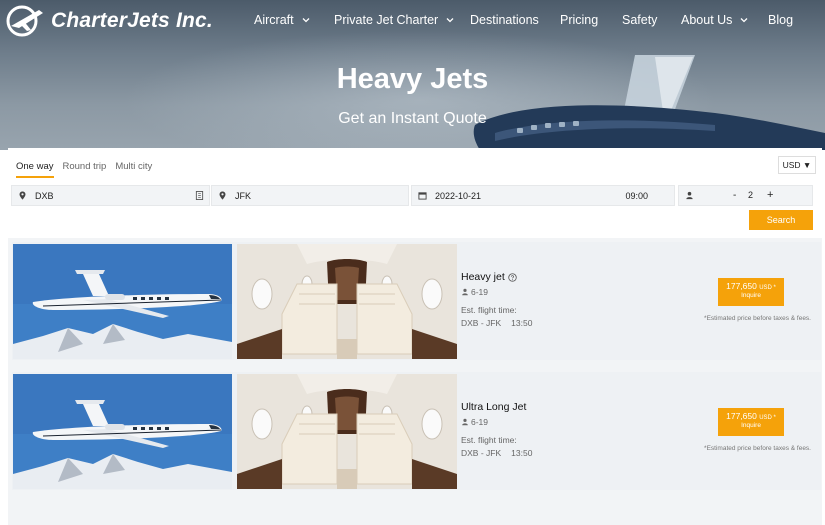 Image resolution: width=825 pixels, height=525 pixels. I want to click on search-button: Search, so click(781, 220).